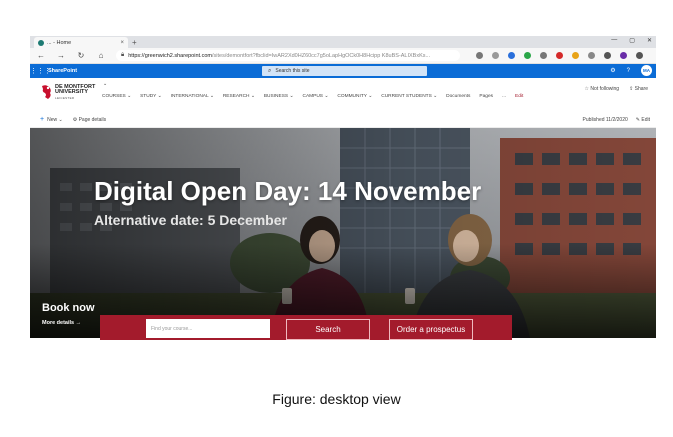  I want to click on nav-item-label: Pages, so click(486, 96).